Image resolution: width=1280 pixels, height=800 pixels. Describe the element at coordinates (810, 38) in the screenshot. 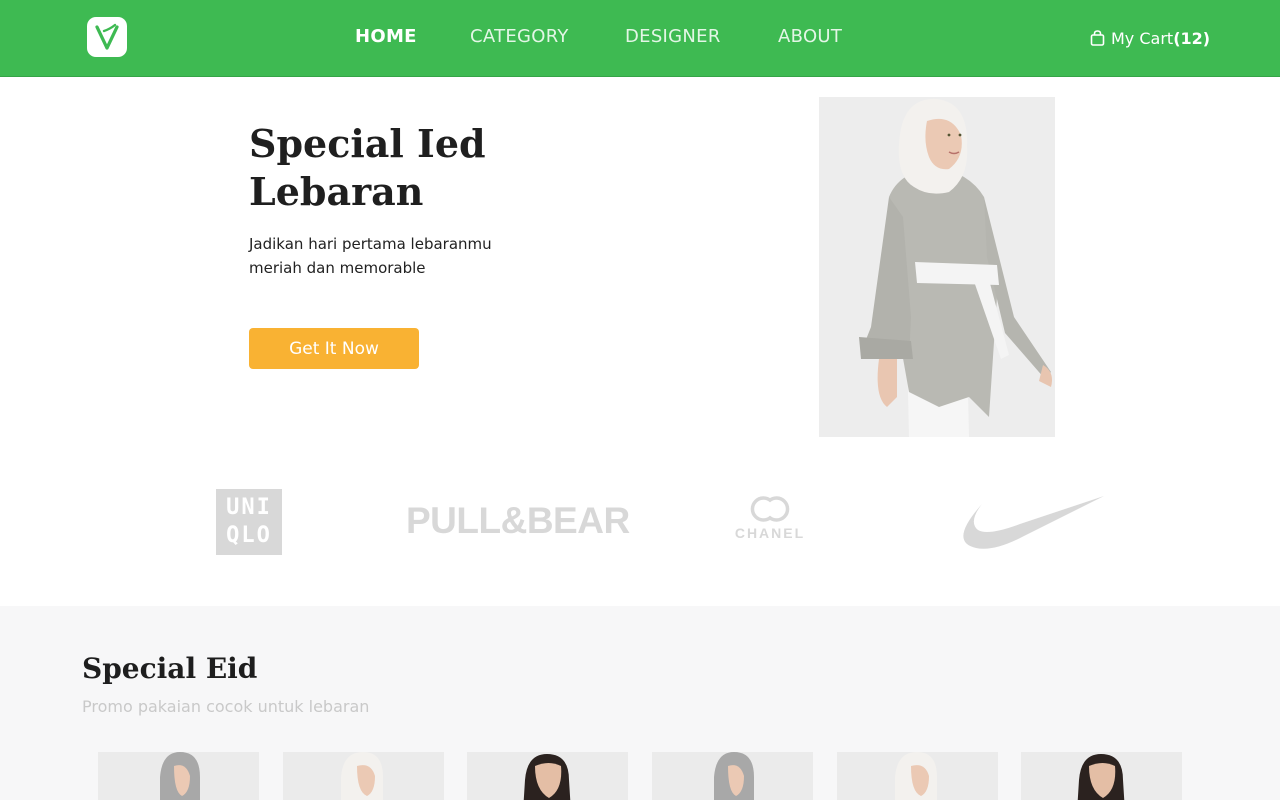

I see `nav-about: ABOUT` at that location.